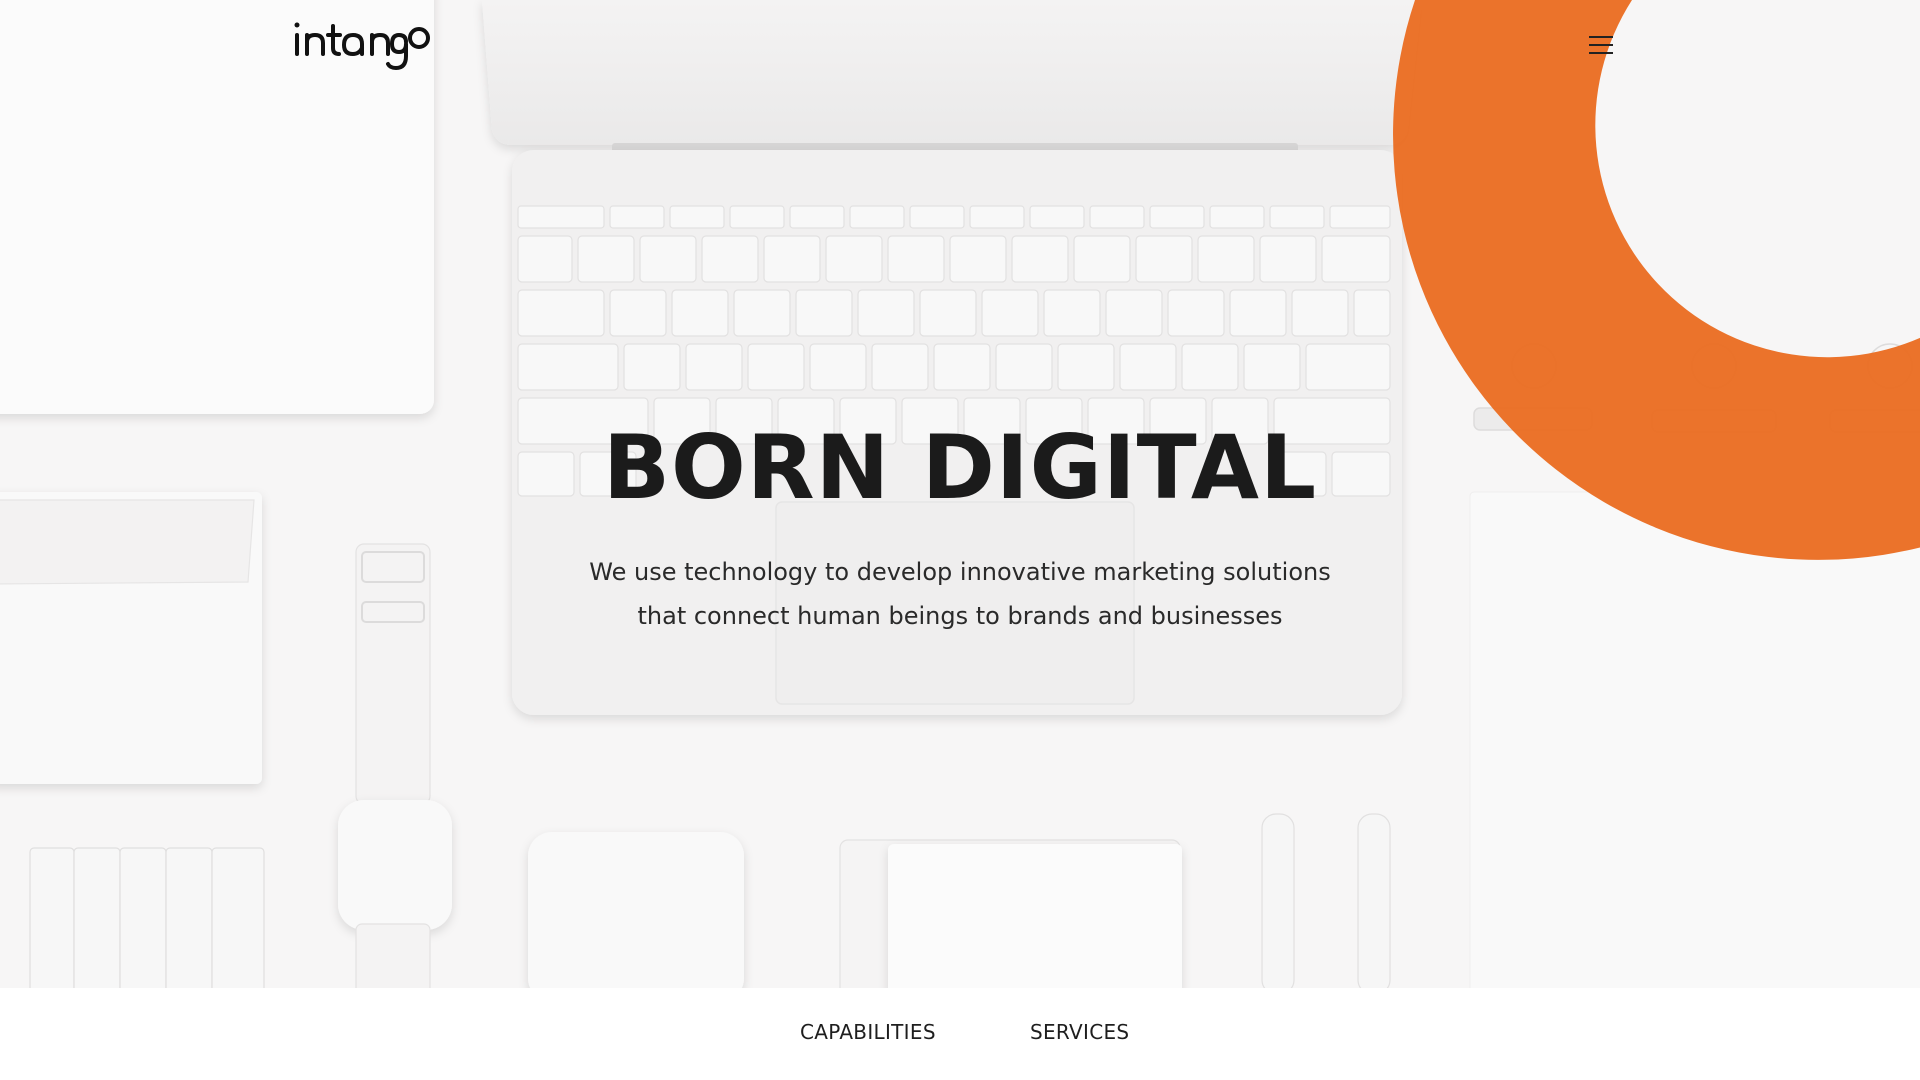  What do you see at coordinates (147, 917) in the screenshot?
I see `markers-shape` at bounding box center [147, 917].